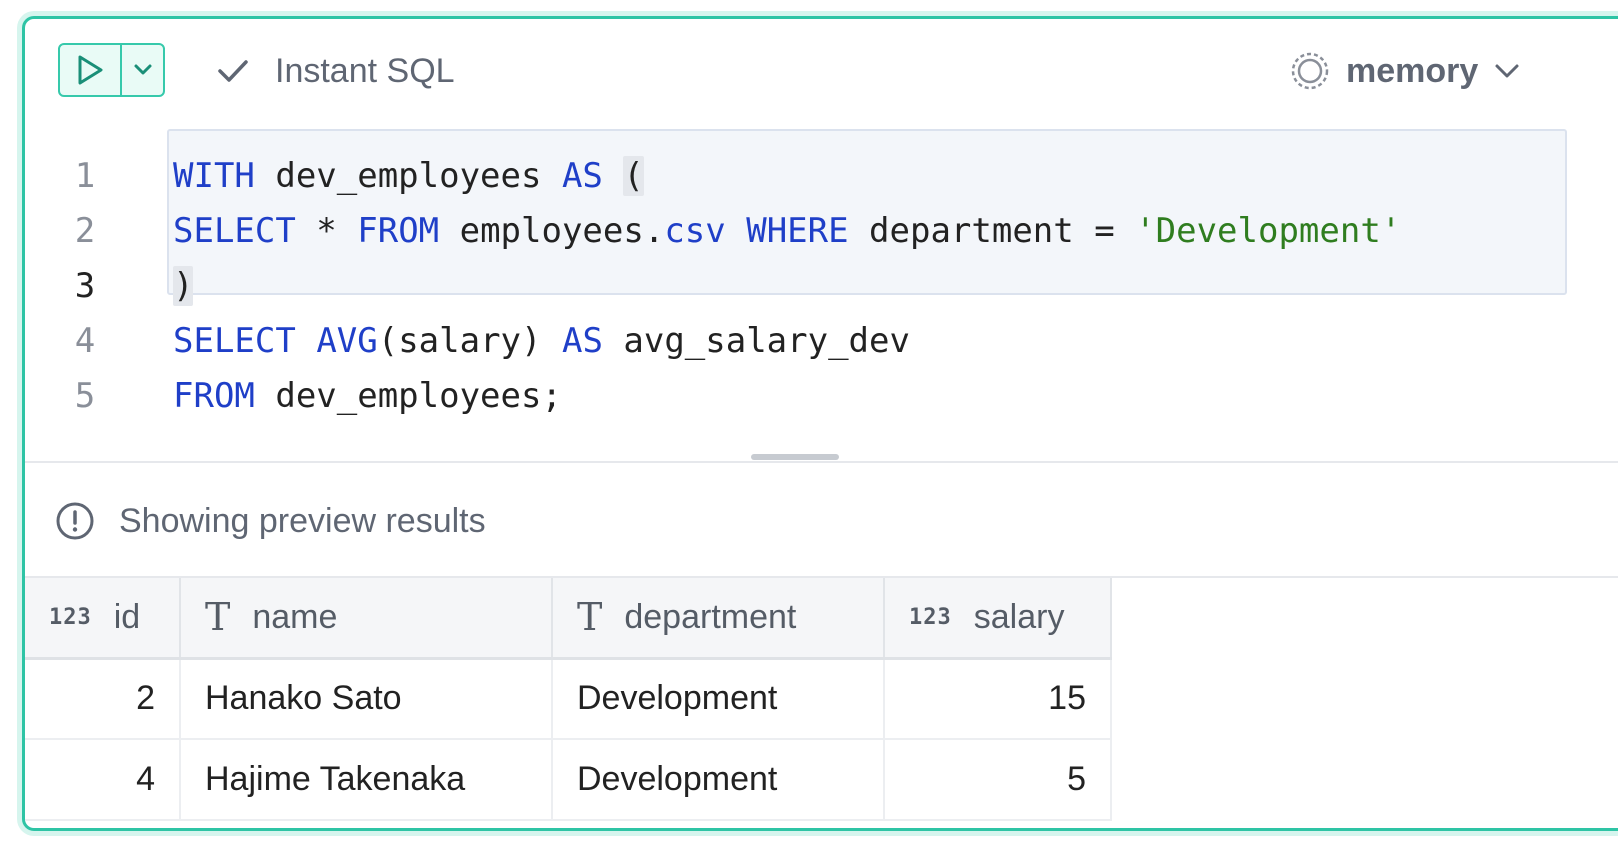 The height and width of the screenshot is (864, 1618). What do you see at coordinates (295, 616) in the screenshot?
I see `column-name: name` at bounding box center [295, 616].